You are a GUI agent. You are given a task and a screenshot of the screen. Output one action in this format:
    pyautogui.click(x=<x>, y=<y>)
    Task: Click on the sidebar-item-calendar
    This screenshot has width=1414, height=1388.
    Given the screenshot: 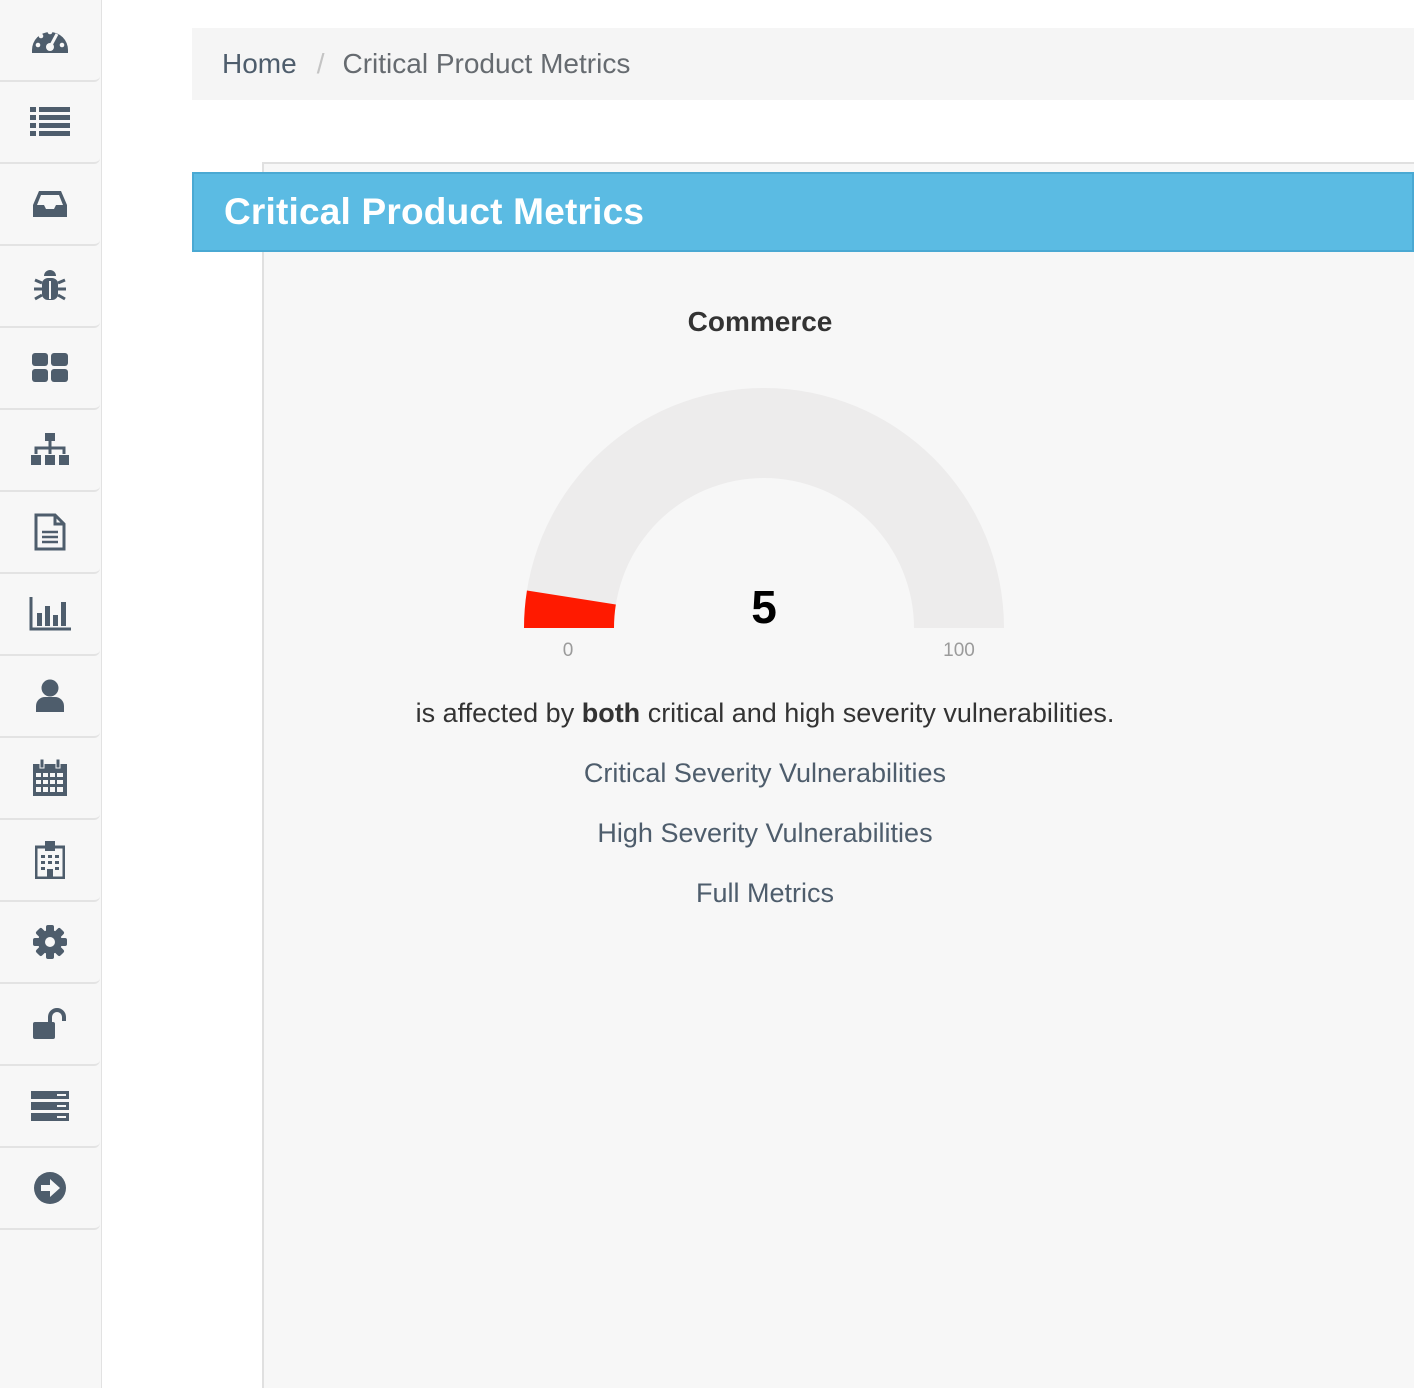 What is the action you would take?
    pyautogui.click(x=50, y=779)
    